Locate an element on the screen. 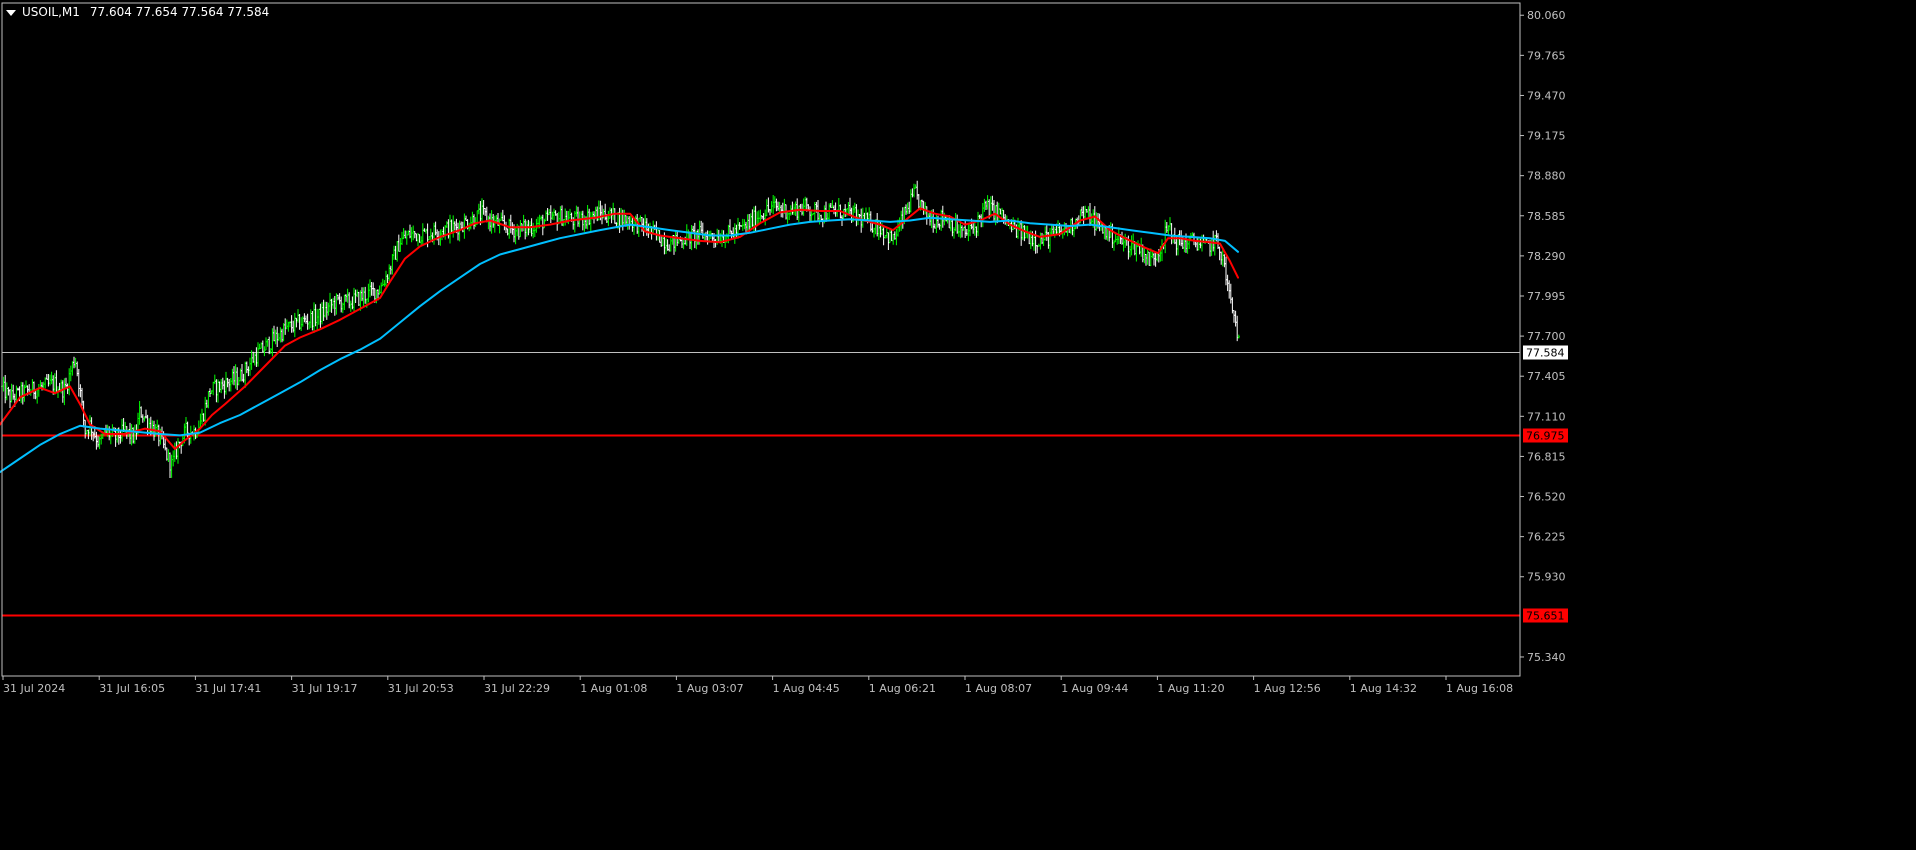  x-tick-label: 1 Aug 11:20 is located at coordinates (1190, 688).